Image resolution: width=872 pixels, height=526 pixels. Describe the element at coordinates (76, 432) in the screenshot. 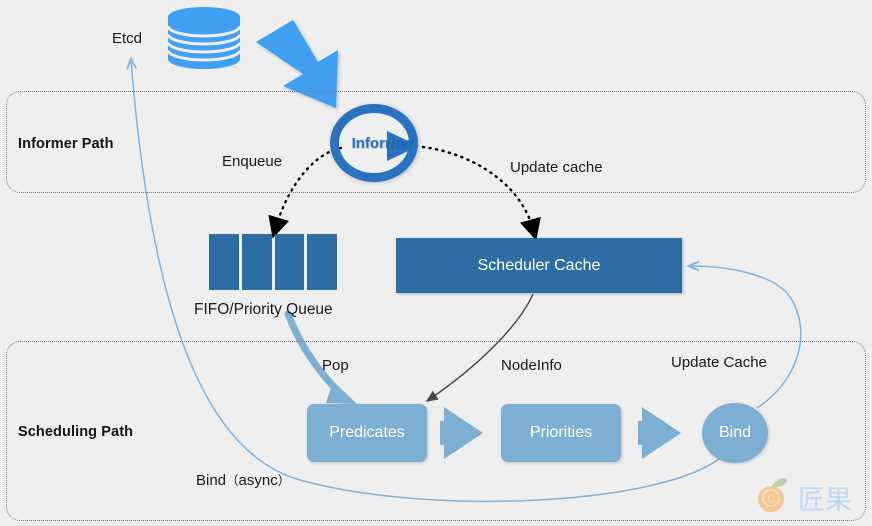

I see `scheduling-path-label: Scheduling Path` at that location.